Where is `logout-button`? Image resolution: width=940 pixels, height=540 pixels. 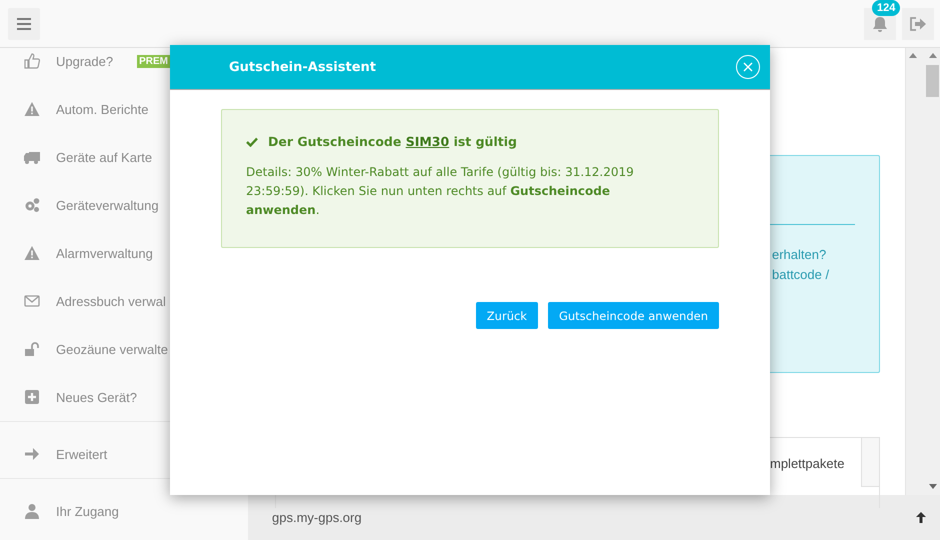 logout-button is located at coordinates (918, 24).